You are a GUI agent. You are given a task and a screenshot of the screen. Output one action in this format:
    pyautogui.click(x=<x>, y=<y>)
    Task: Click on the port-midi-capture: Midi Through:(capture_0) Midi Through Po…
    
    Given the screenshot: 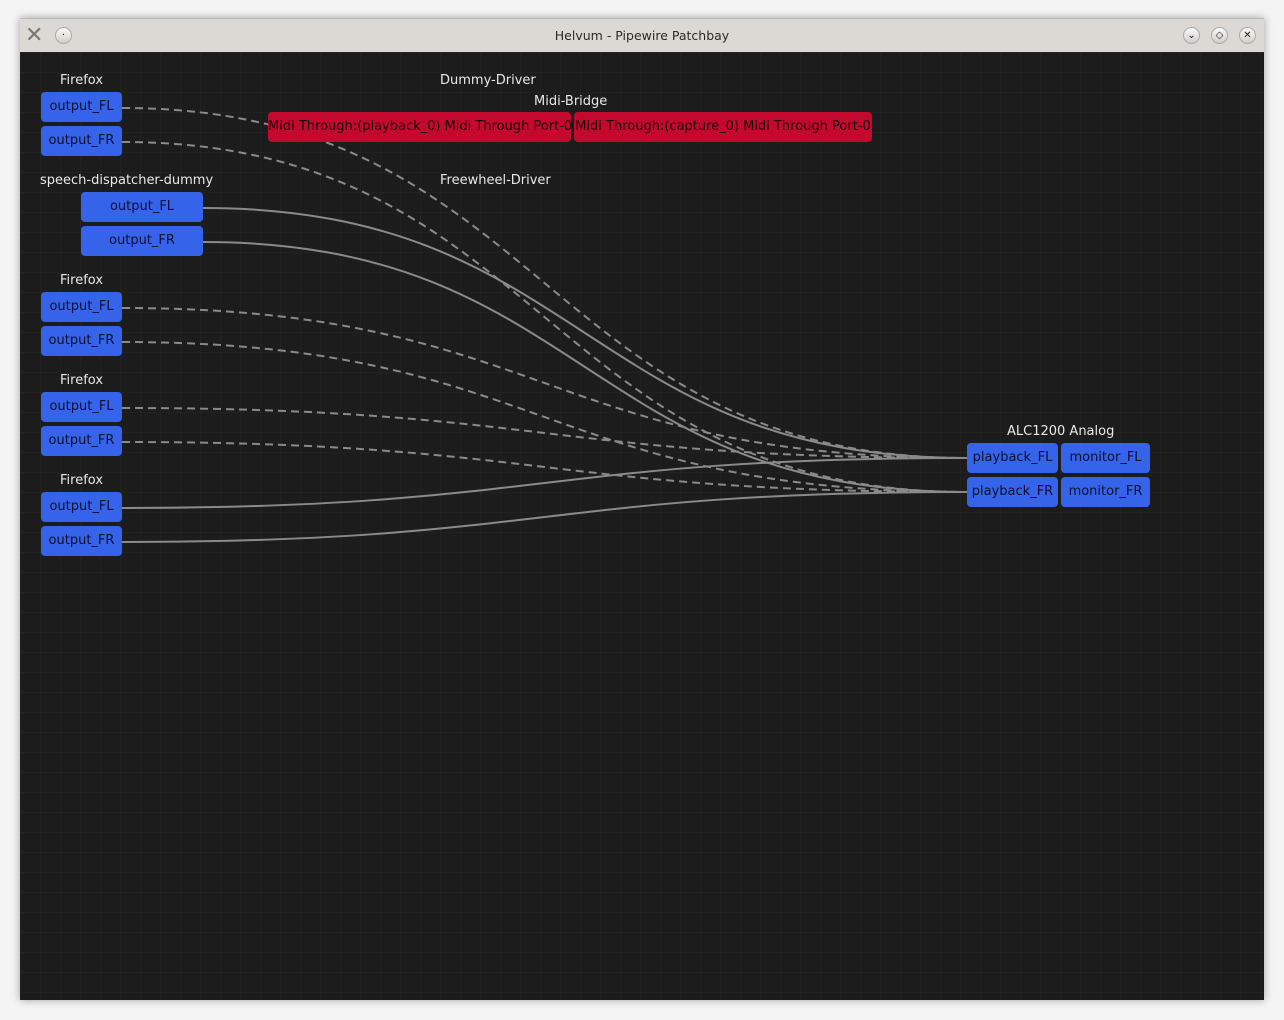 What is the action you would take?
    pyautogui.click(x=723, y=127)
    